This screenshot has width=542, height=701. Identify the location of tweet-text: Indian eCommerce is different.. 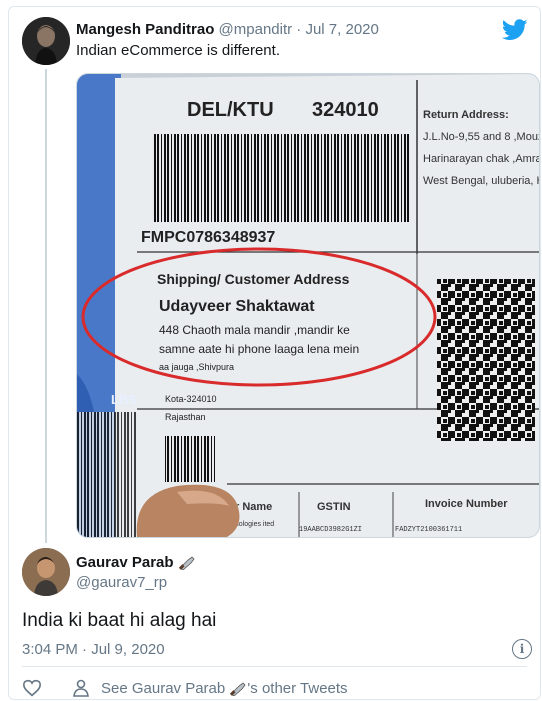
(178, 50).